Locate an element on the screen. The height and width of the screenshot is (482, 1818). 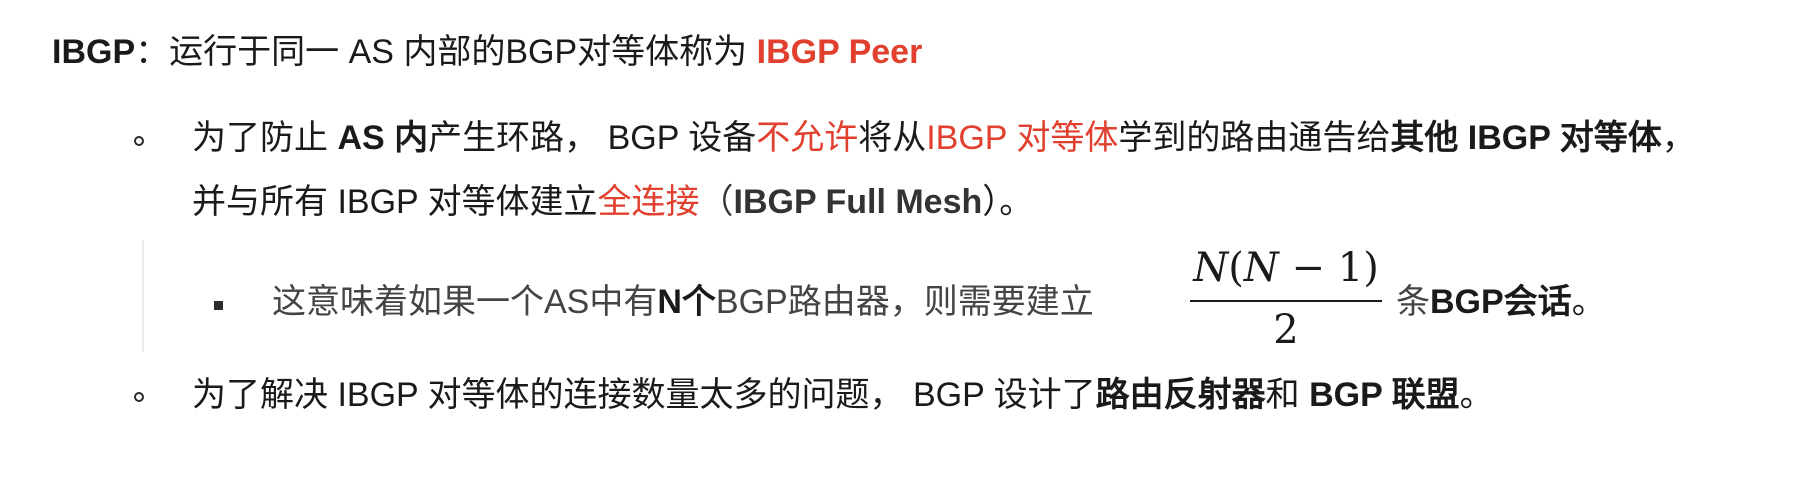
bold-text: 其他 IBGP 对等体 is located at coordinates (1526, 138).